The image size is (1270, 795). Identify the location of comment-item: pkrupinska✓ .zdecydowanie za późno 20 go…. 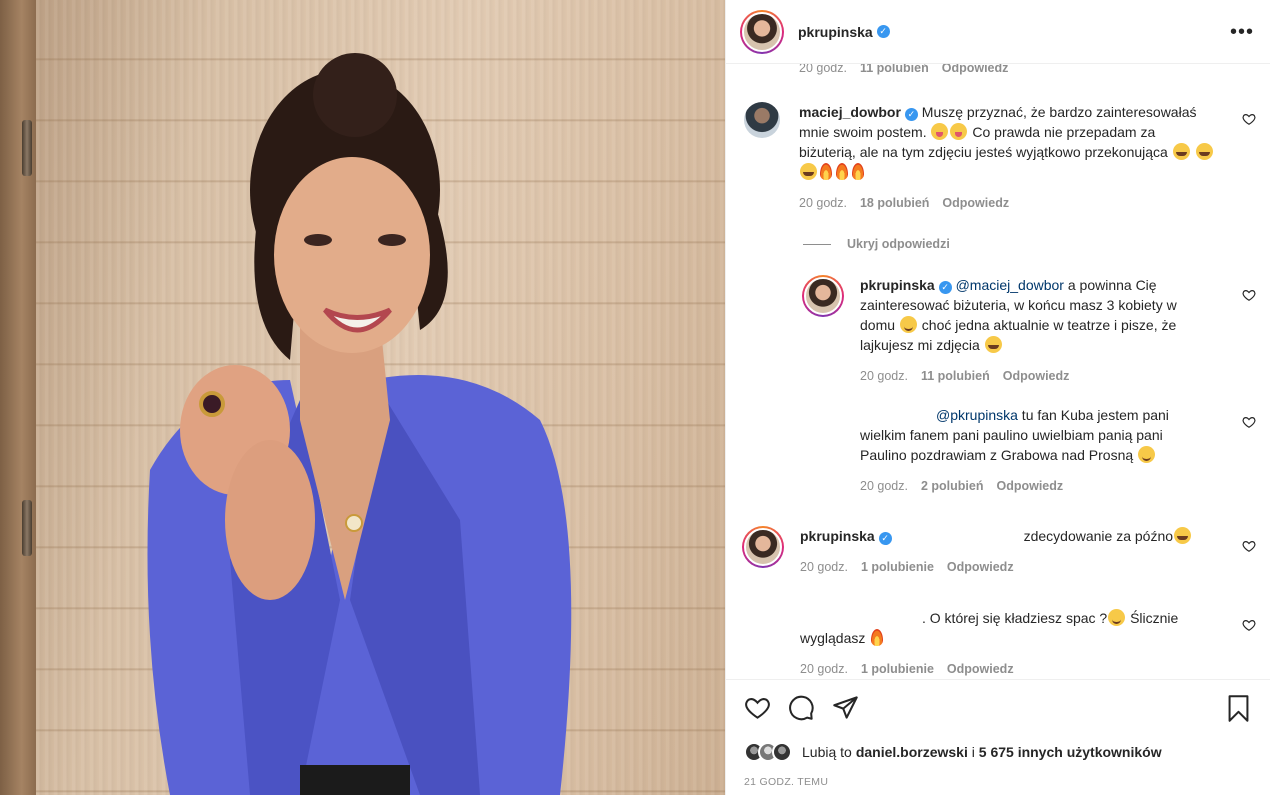
(982, 550).